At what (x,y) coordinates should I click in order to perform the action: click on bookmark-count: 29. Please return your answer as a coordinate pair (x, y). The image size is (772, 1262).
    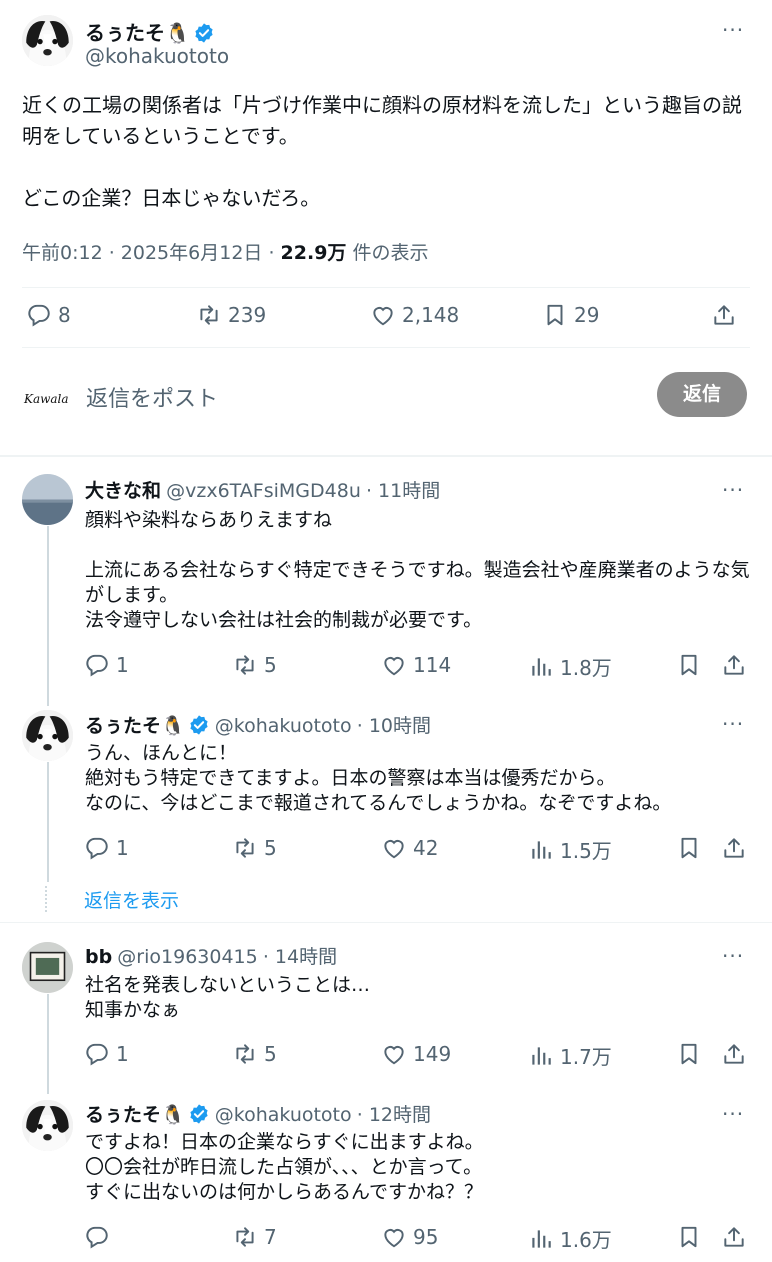
    Looking at the image, I should click on (587, 315).